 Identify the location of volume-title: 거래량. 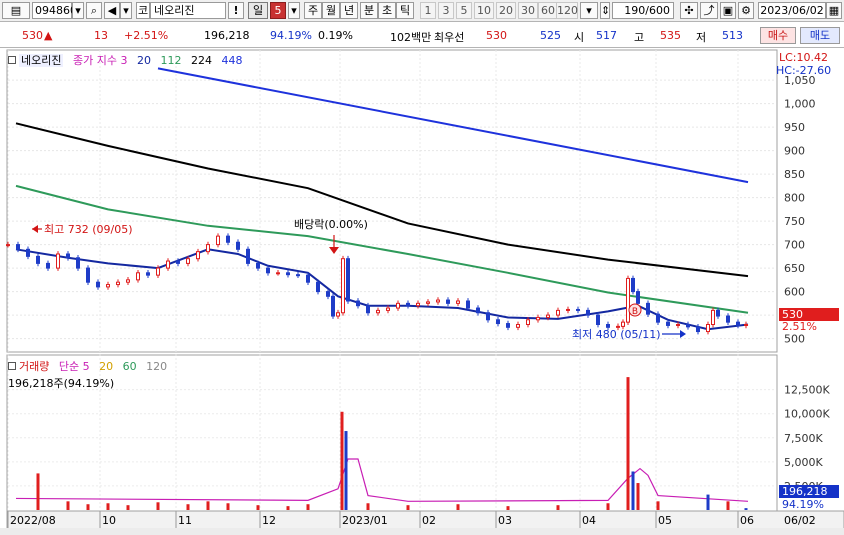
(34, 366).